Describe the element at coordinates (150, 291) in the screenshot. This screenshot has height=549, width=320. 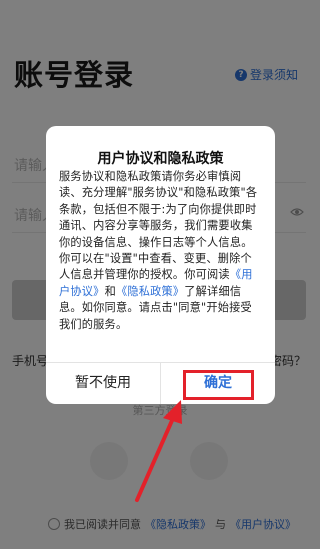
I see `dialog-privacy-policy-link: 《隐私政策》` at that location.